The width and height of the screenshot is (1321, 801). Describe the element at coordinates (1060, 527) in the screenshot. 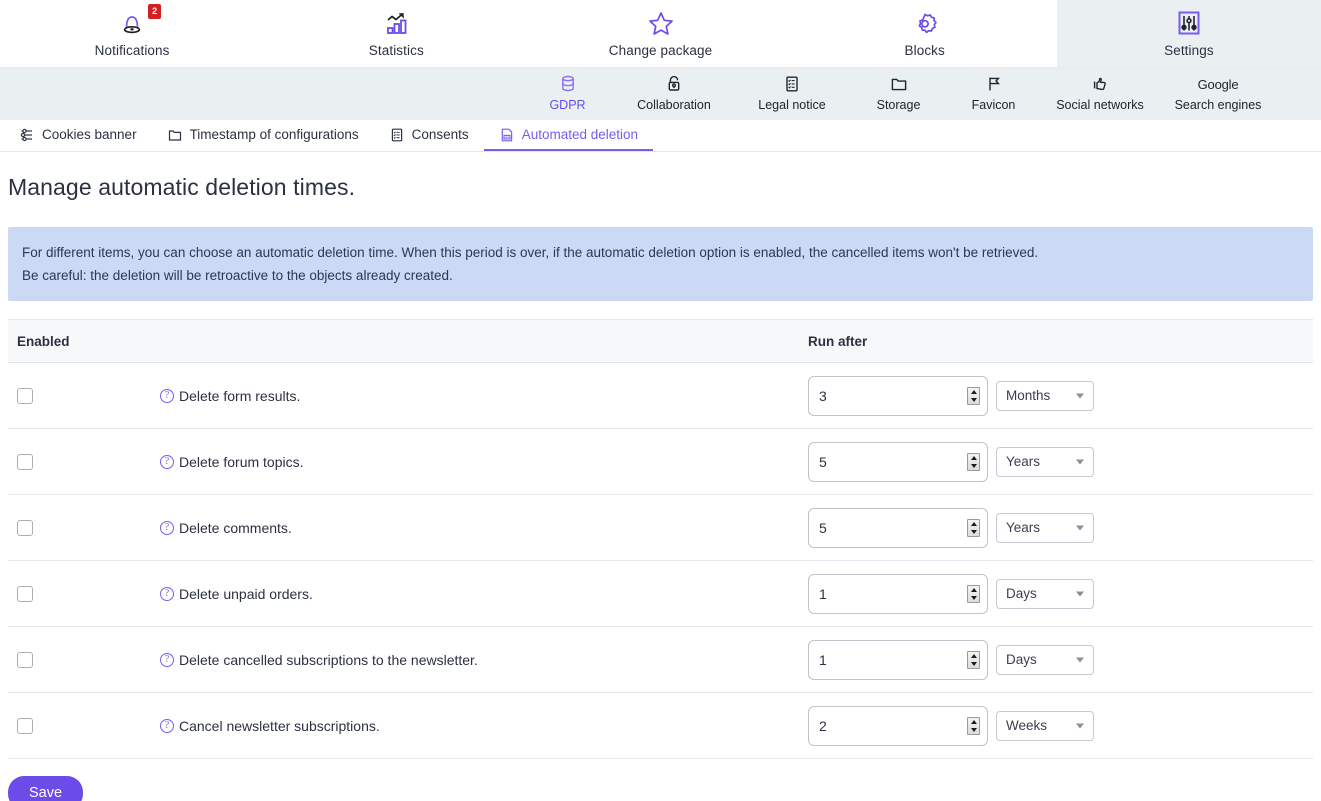

I see `cell-run-after: Years` at that location.